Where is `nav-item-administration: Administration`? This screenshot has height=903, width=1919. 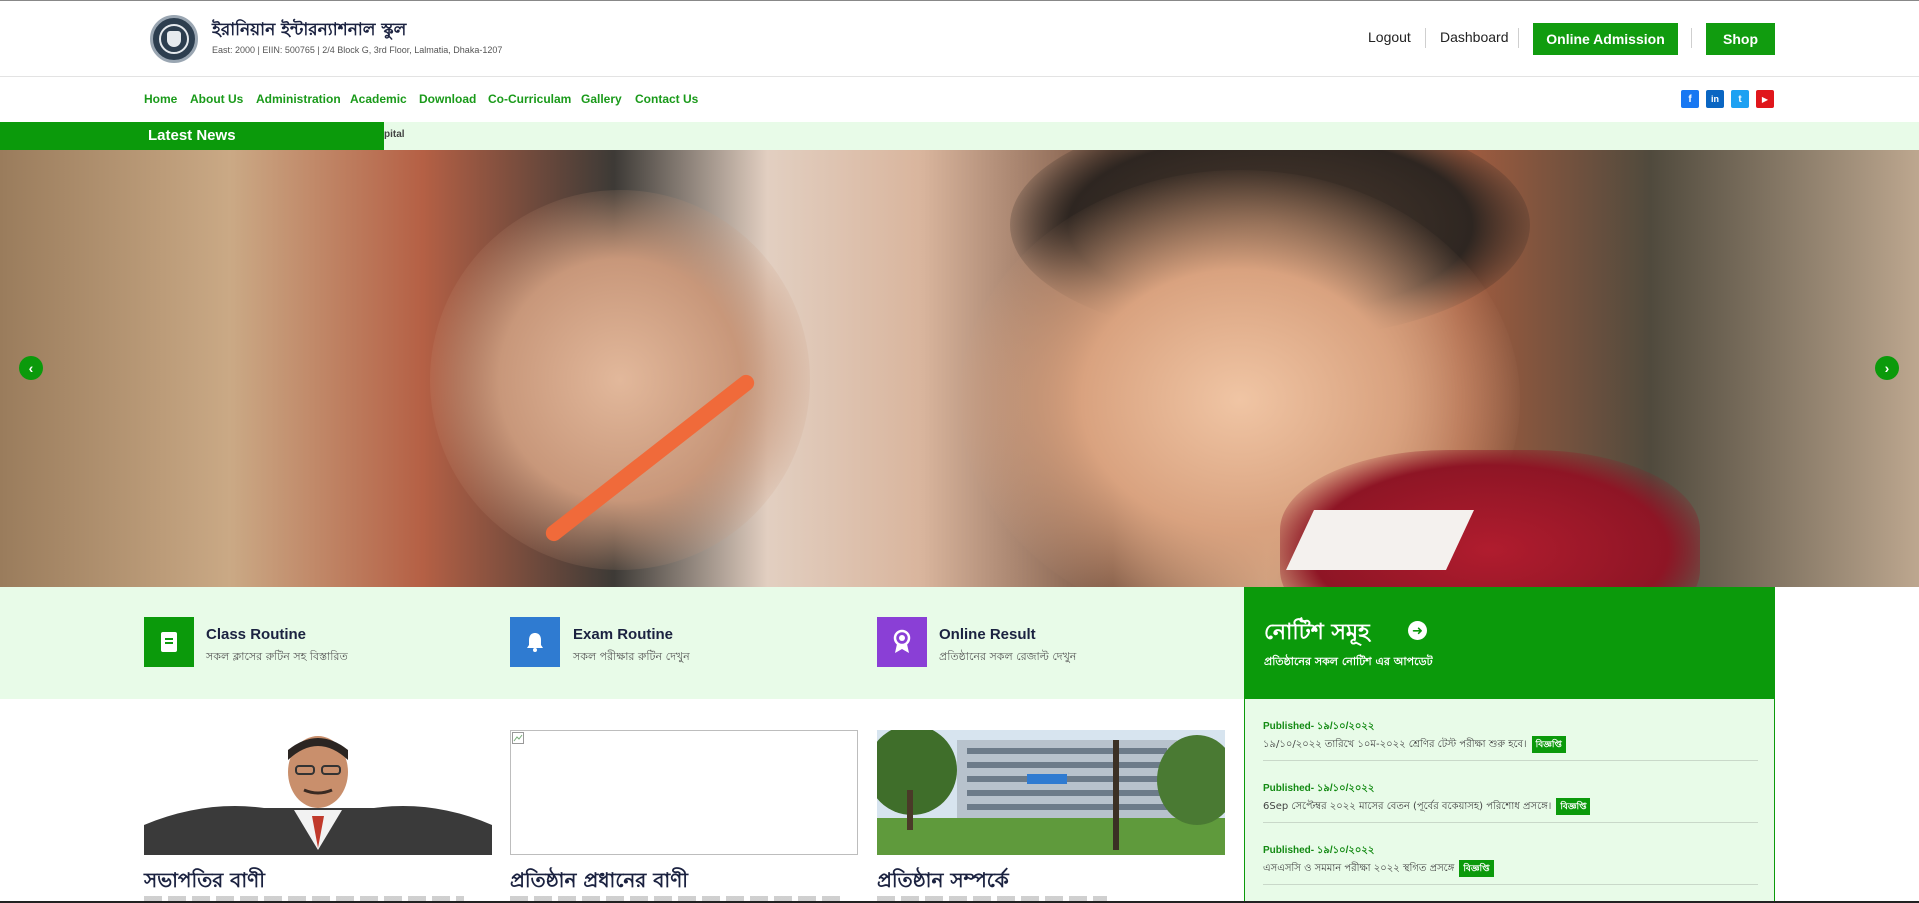
nav-item-administration: Administration is located at coordinates (298, 99).